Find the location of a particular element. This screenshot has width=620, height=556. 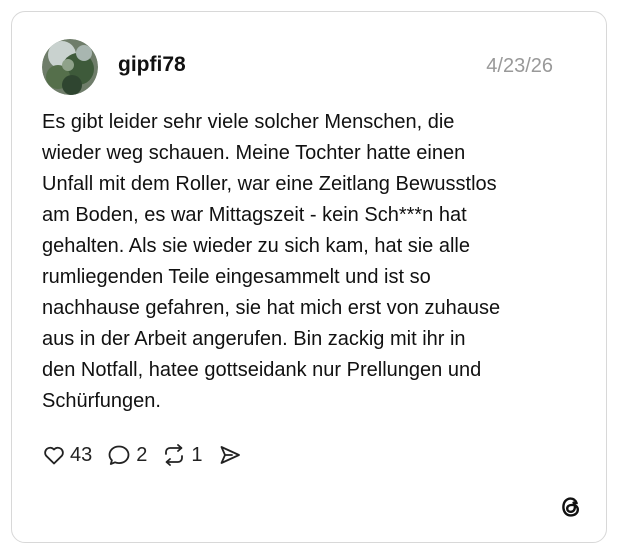

like-count: 43 is located at coordinates (81, 455).